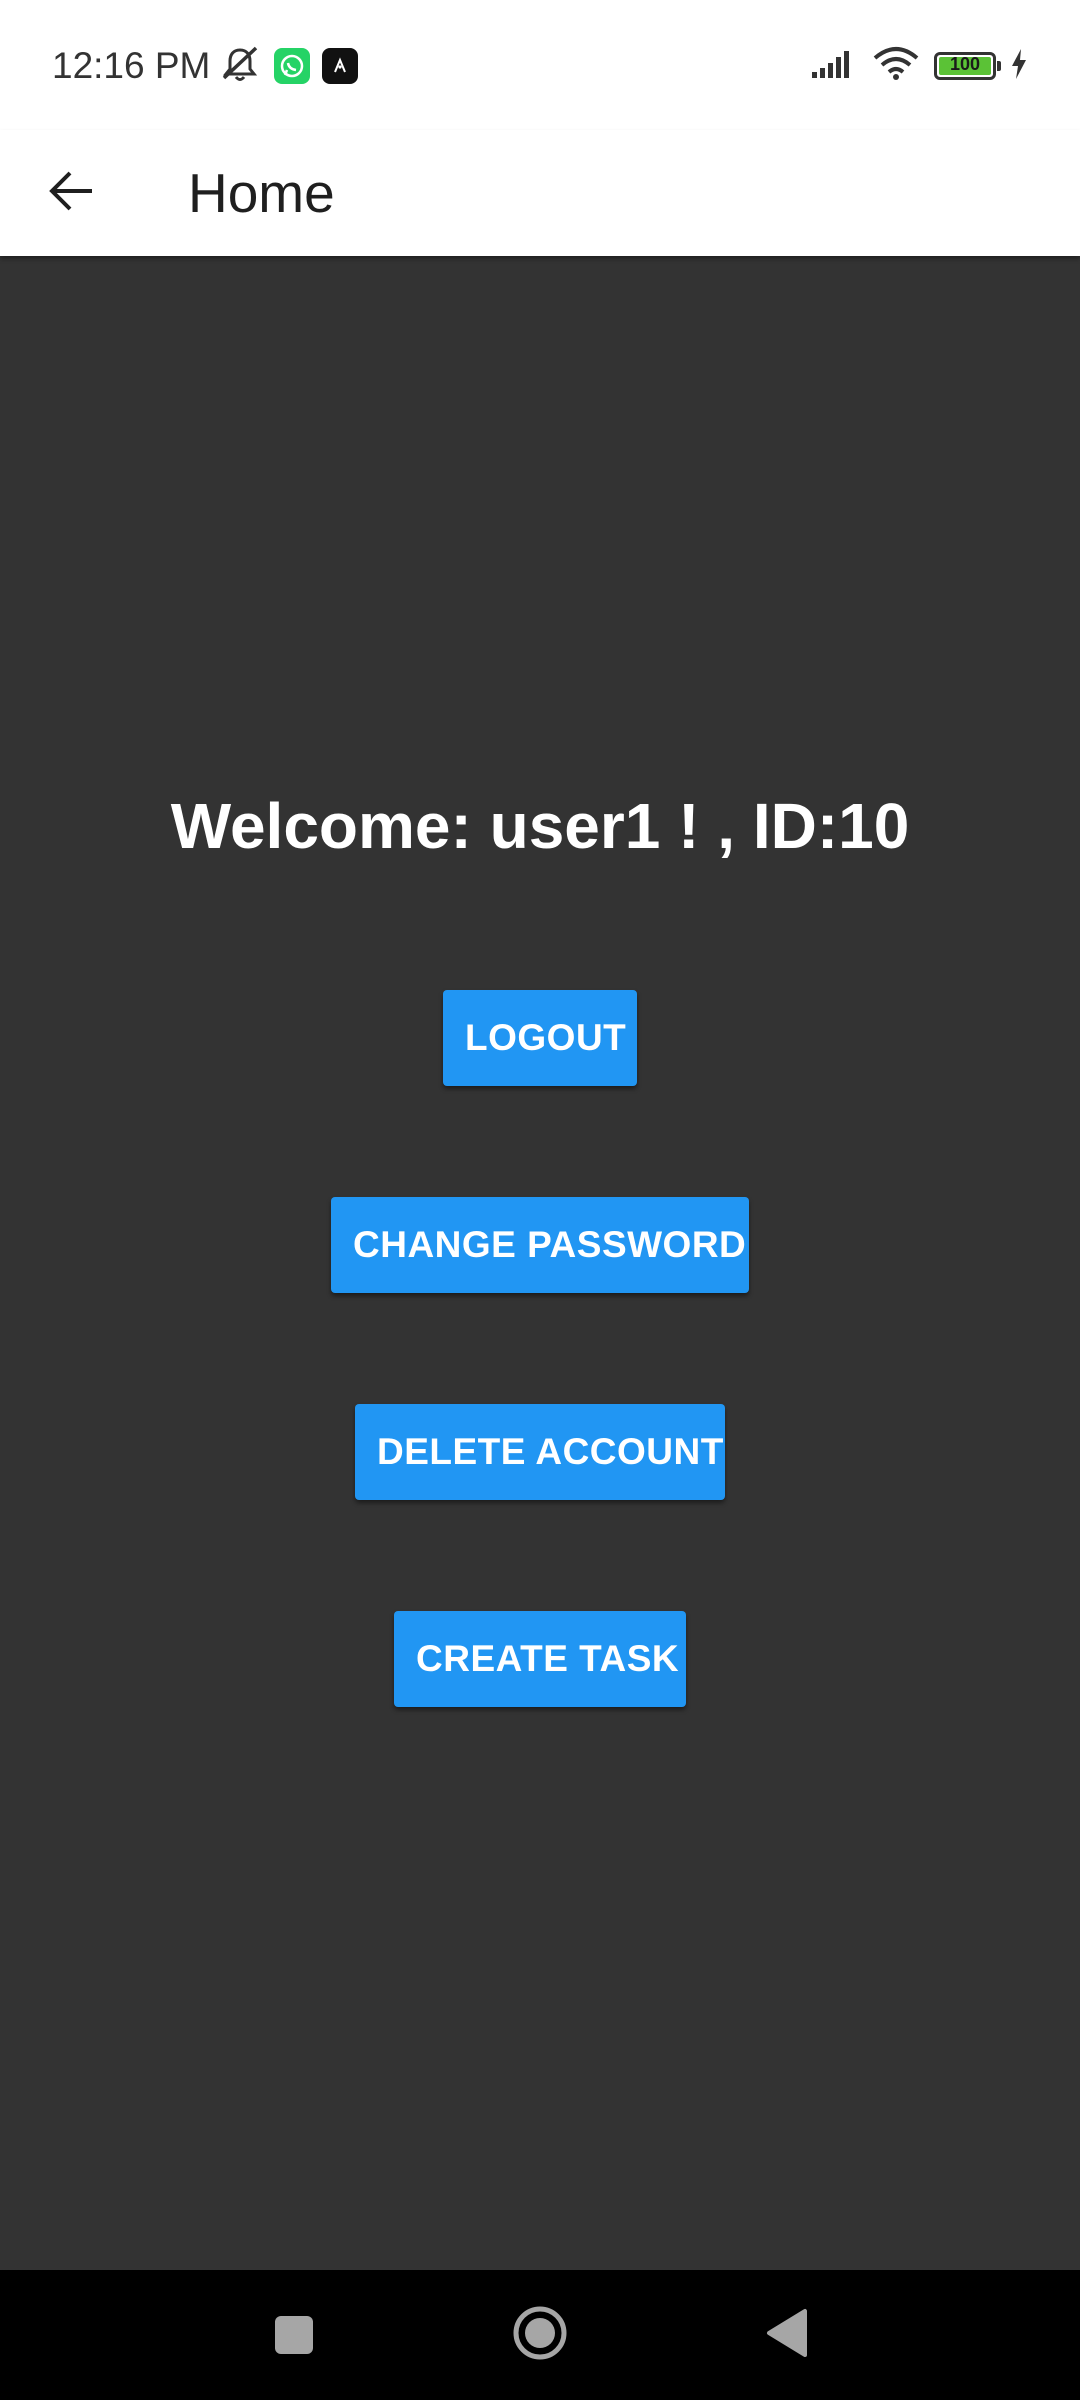 This screenshot has height=2400, width=1080. What do you see at coordinates (540, 1245) in the screenshot?
I see `change-password-button: CHANGE PASSWORD` at bounding box center [540, 1245].